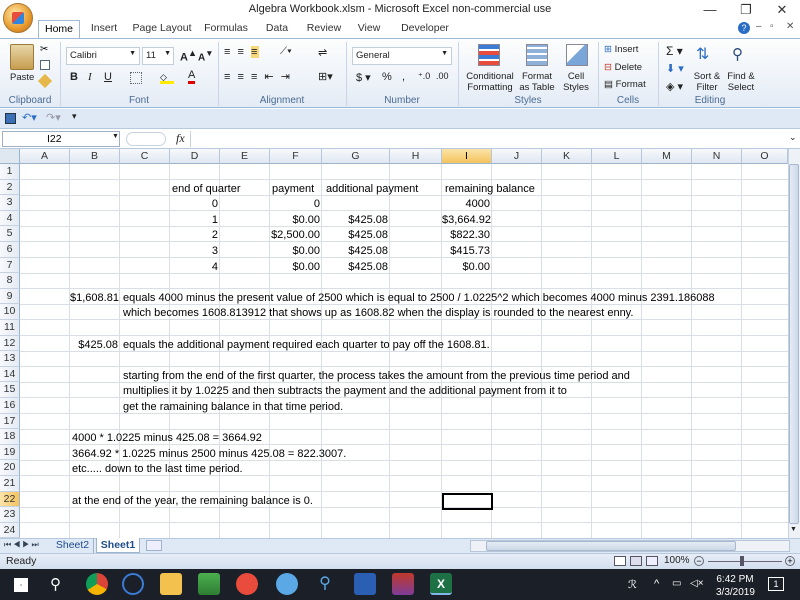 The image size is (800, 600). Describe the element at coordinates (145, 156) in the screenshot. I see `column-header-c: C` at that location.